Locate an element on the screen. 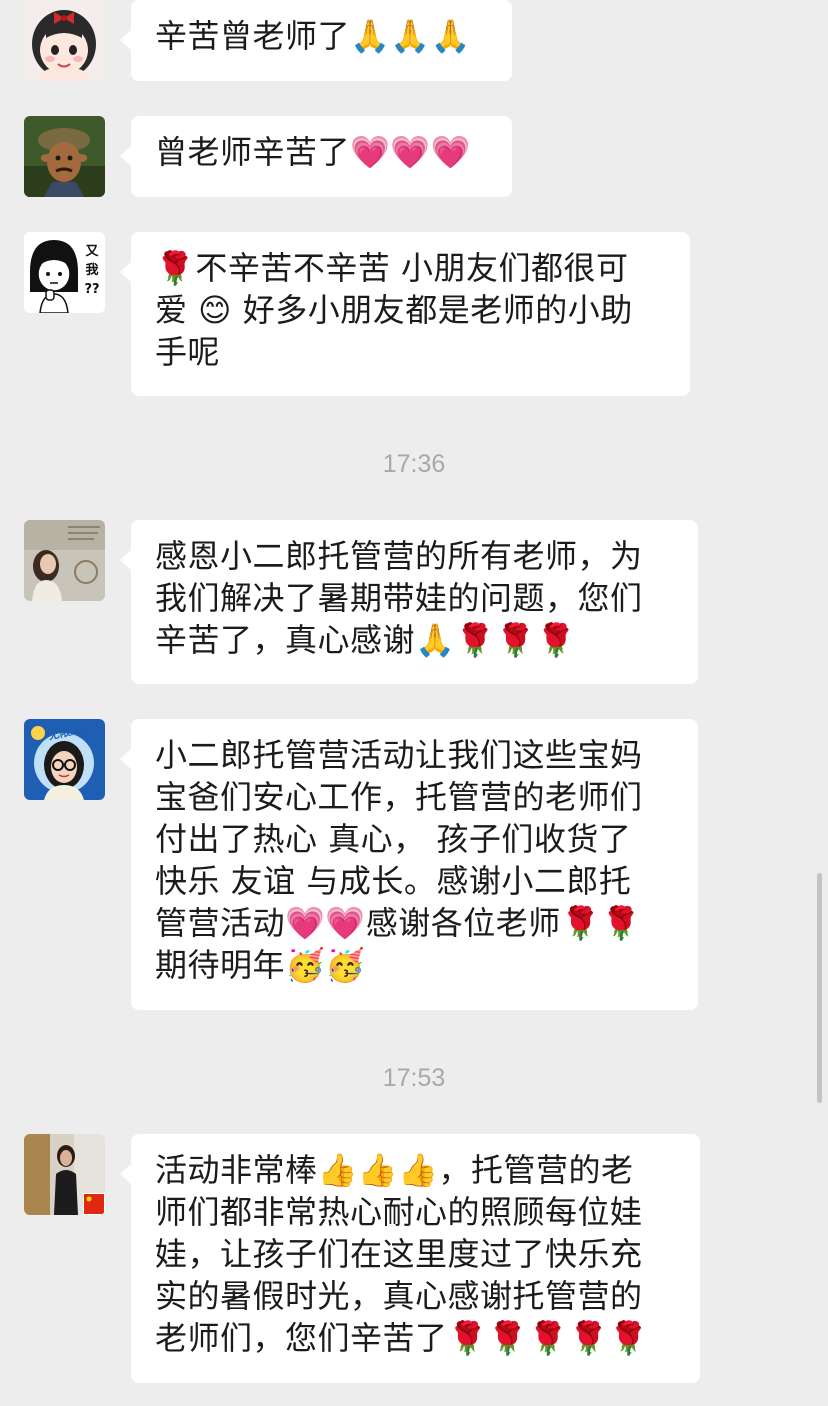 The image size is (828, 1406). message-bubble: 辛苦曾老师了🙏🙏🙏 is located at coordinates (316, 40).